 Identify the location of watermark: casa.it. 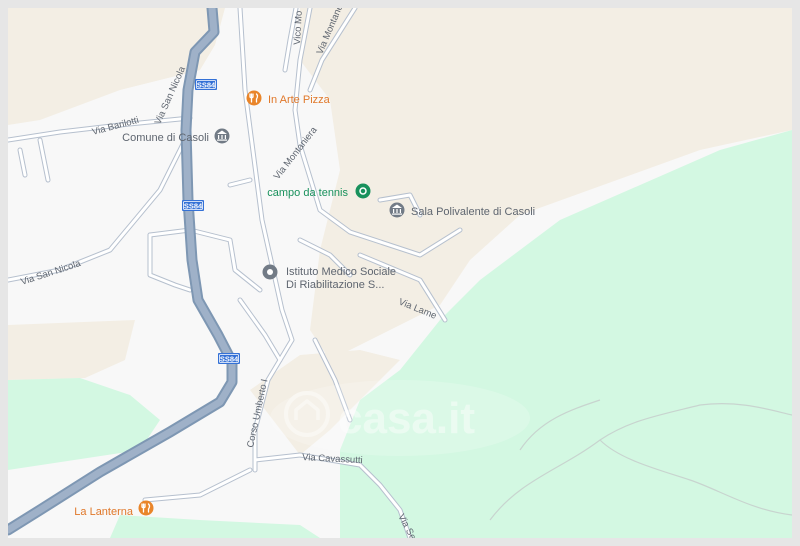
(400, 418).